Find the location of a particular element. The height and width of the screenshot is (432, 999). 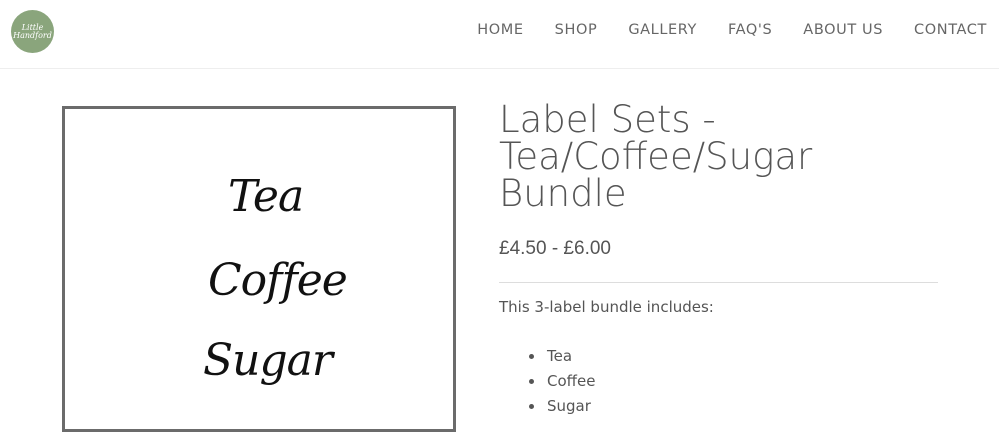

feature-list: Tea Coffee Sugar is located at coordinates (562, 381).